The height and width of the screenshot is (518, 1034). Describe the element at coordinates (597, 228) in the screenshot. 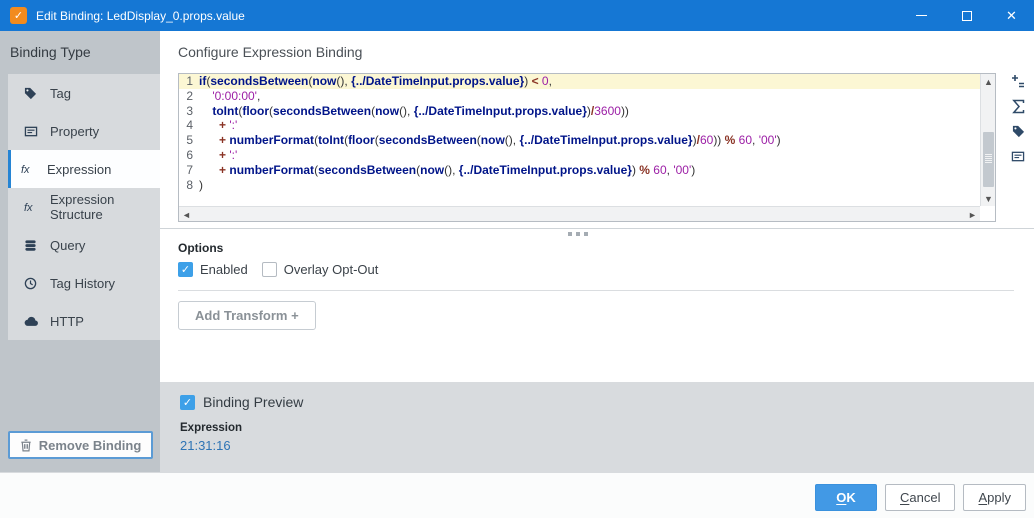

I see `splitter-line` at that location.